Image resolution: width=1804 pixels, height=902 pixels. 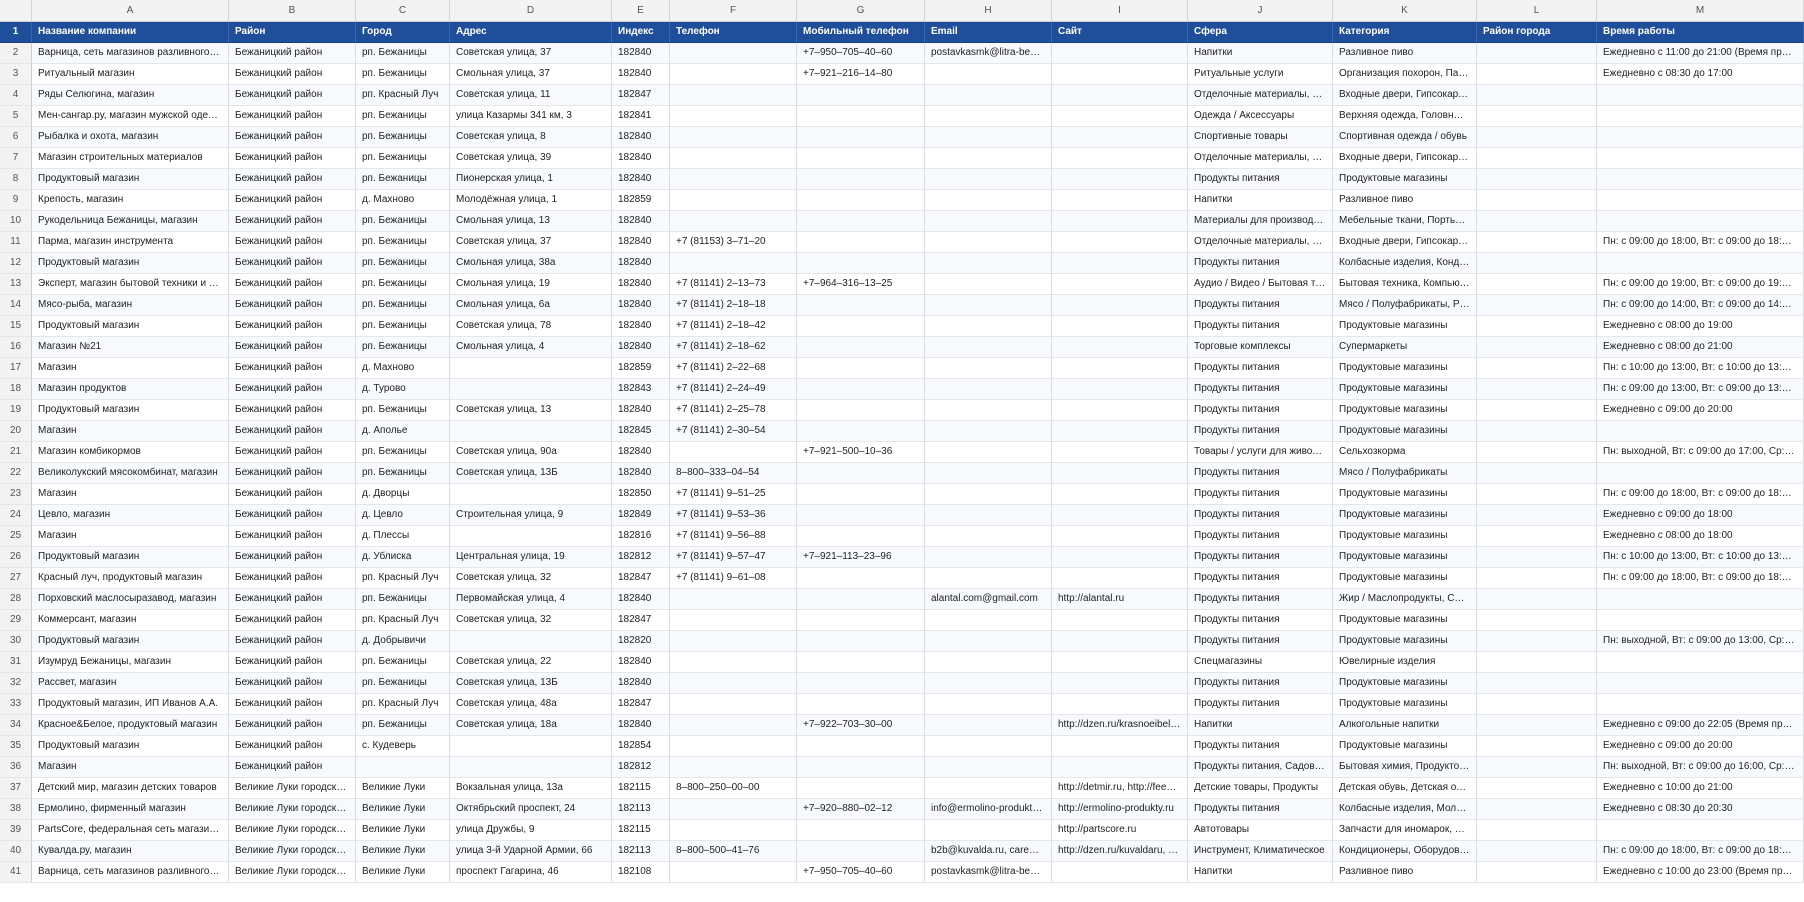 What do you see at coordinates (531, 830) in the screenshot?
I see `table-cell: улица Дружбы, 9` at bounding box center [531, 830].